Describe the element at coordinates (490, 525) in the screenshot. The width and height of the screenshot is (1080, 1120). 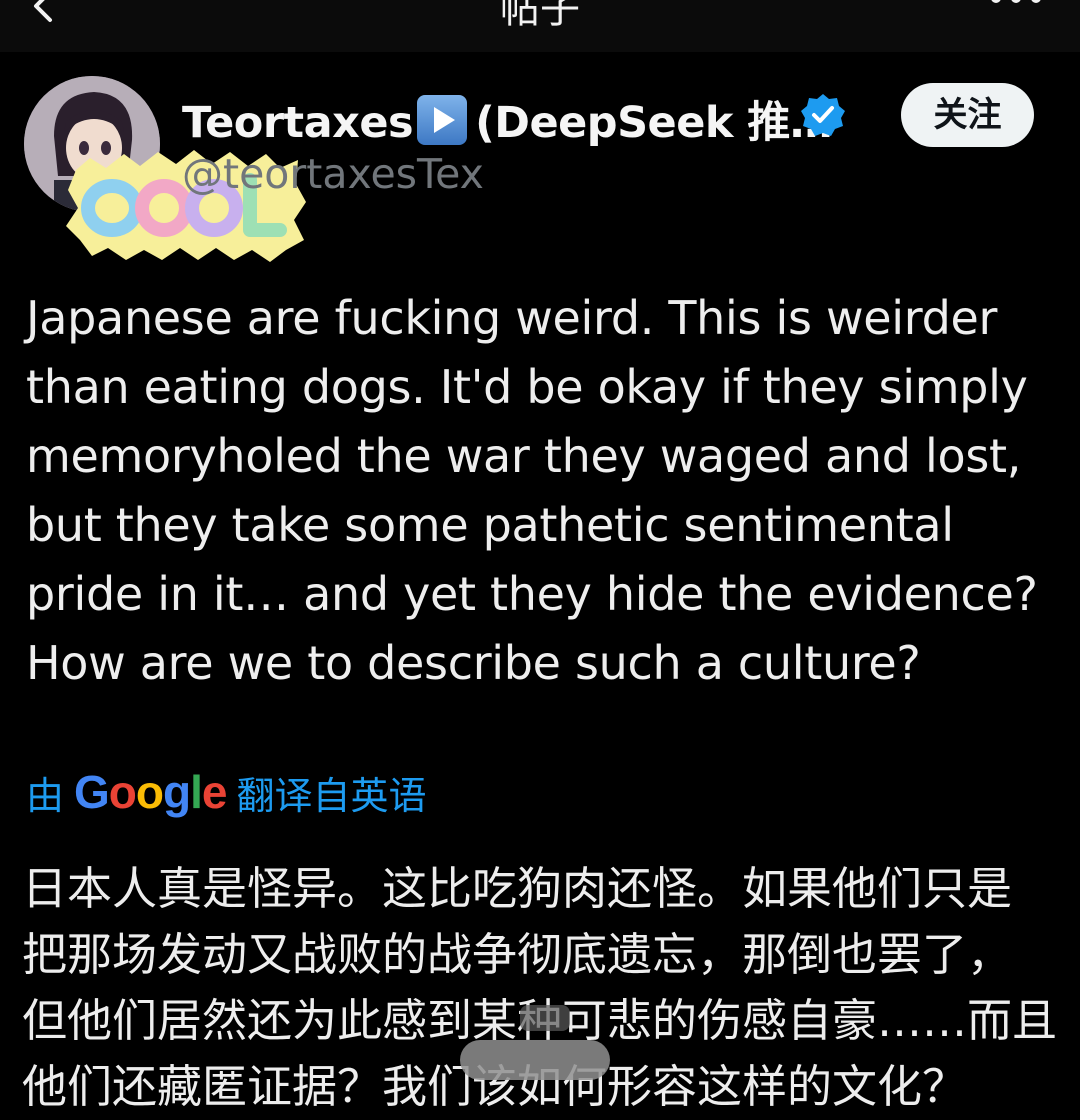
I see `tweet-line: but they take some pathetic sentimental` at that location.